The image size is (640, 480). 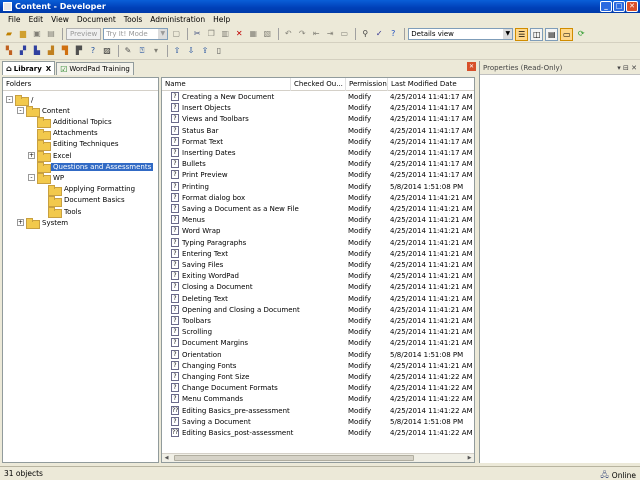 I want to click on tab-wordpad-training: ☑ WordPad Training, so click(x=95, y=68).